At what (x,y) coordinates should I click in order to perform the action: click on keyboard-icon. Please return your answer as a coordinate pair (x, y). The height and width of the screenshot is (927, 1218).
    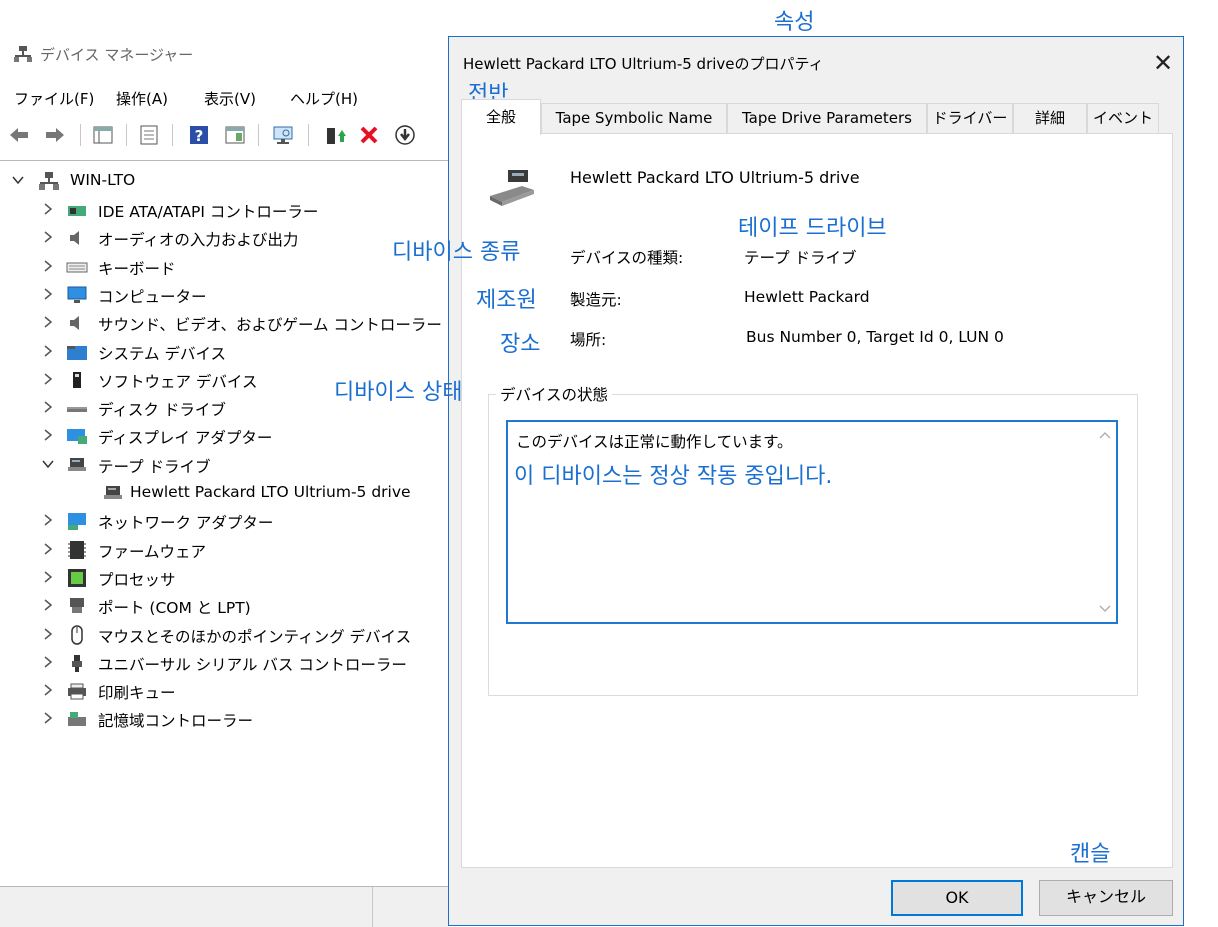
    Looking at the image, I should click on (77, 267).